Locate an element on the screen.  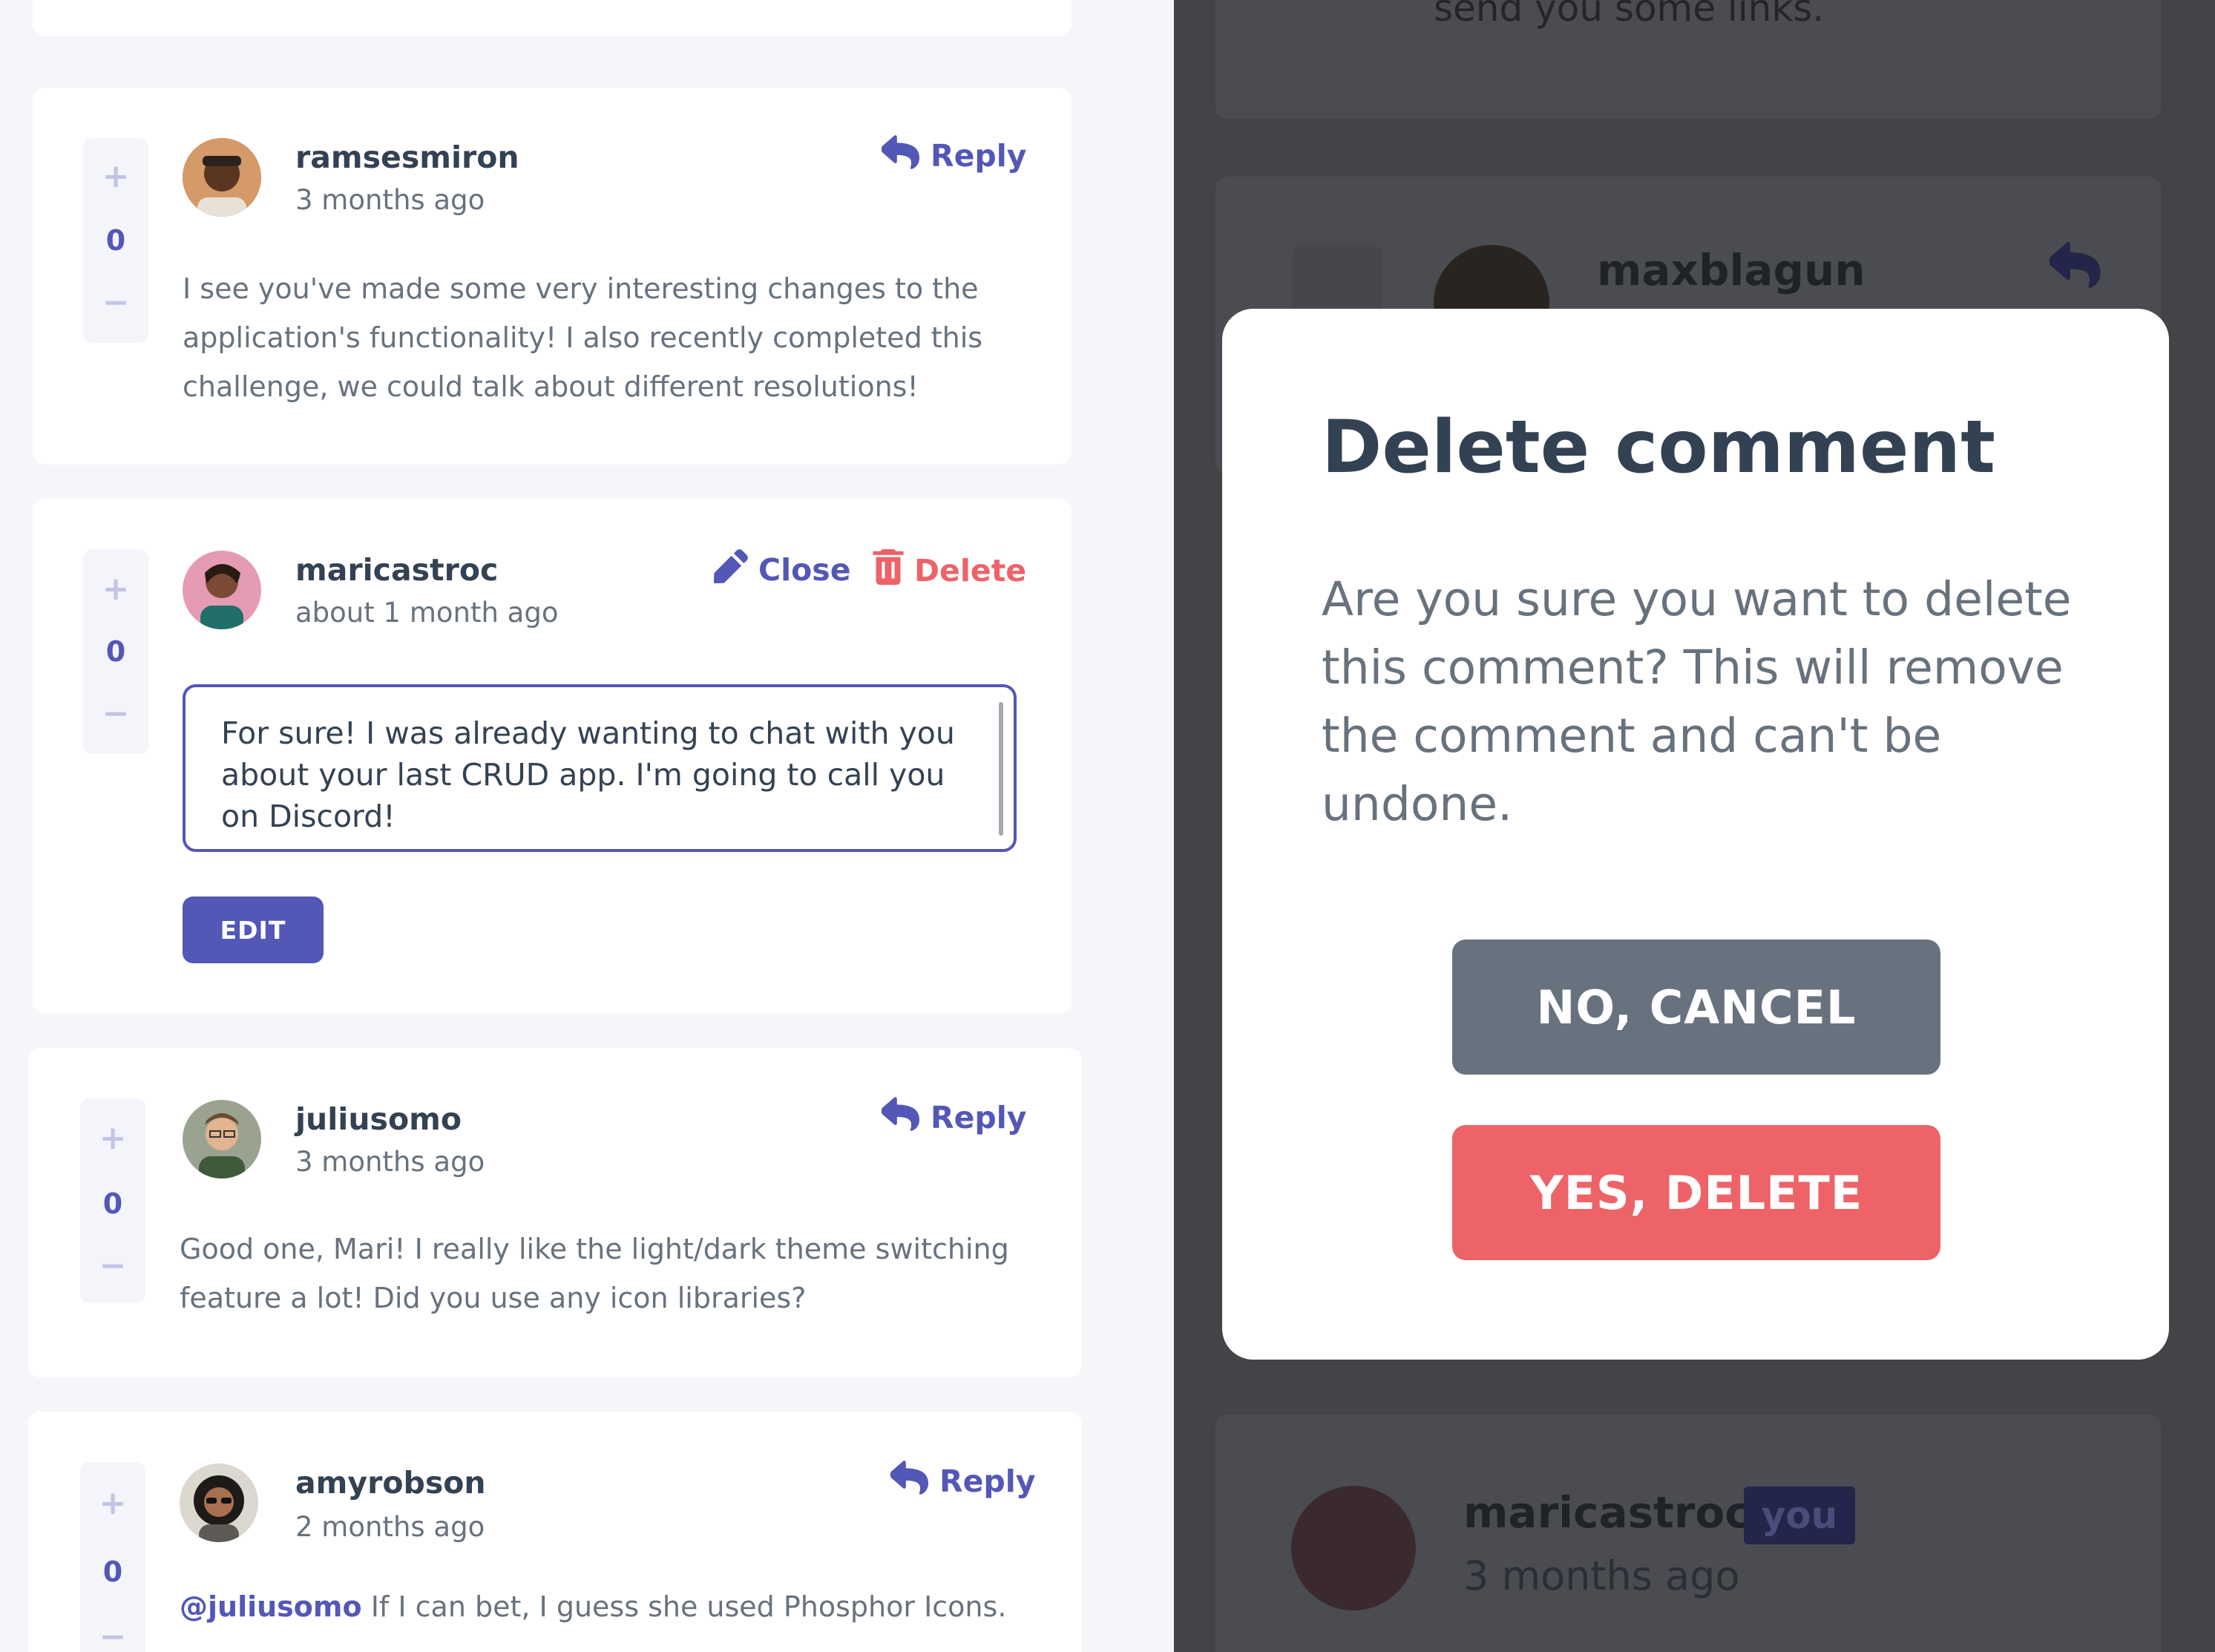
username: ramsesmiron is located at coordinates (407, 157).